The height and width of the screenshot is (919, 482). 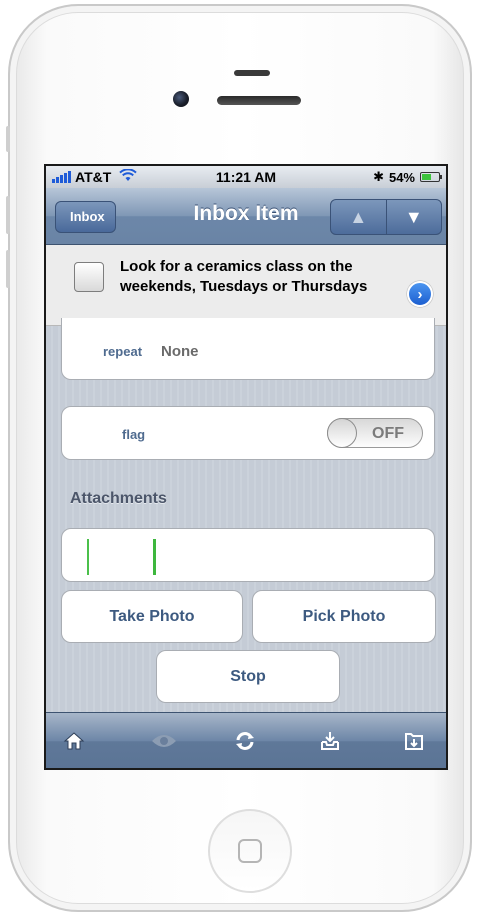 I want to click on volume-up-button, so click(x=8, y=215).